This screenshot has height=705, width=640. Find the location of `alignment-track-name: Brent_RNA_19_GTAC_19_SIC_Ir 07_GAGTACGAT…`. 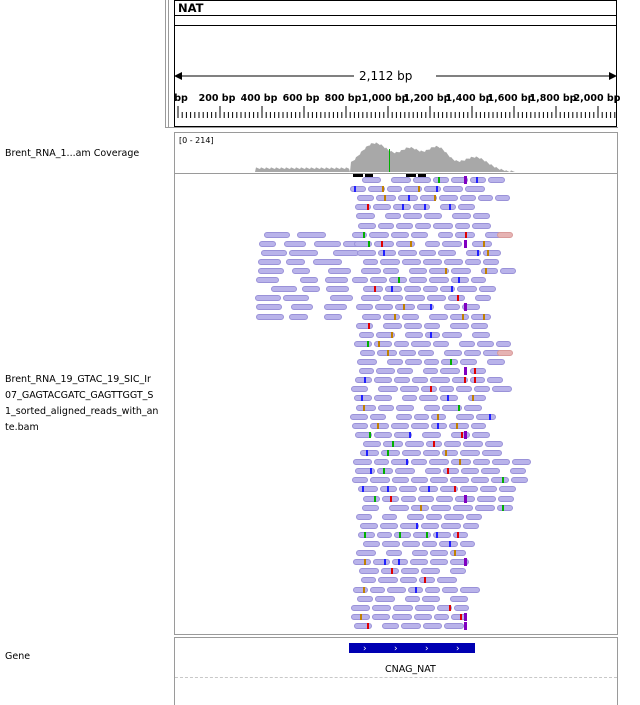

alignment-track-name: Brent_RNA_19_GTAC_19_SIC_Ir 07_GAGTACGAT… is located at coordinates (84, 406).